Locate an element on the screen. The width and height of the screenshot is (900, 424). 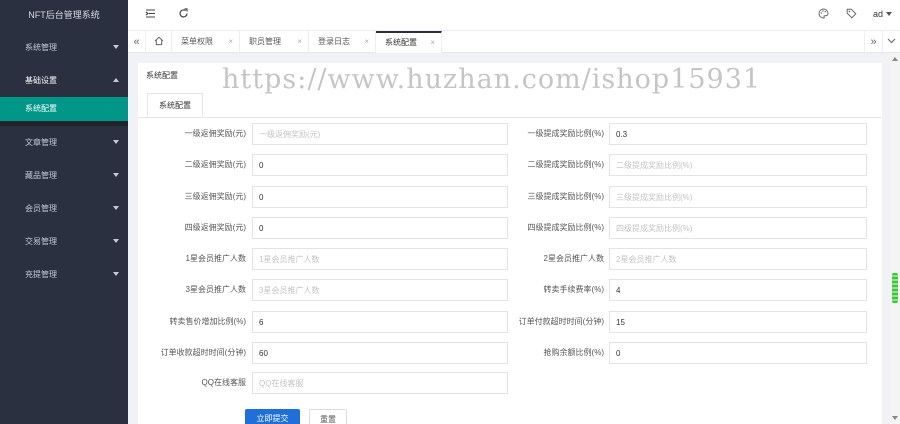
field-label: 2星会员推广人数 is located at coordinates (573, 258).